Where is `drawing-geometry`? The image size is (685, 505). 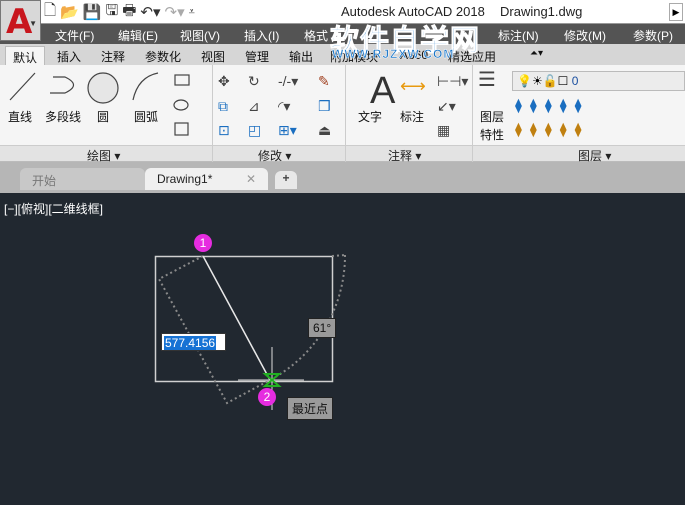 drawing-geometry is located at coordinates (250, 332).